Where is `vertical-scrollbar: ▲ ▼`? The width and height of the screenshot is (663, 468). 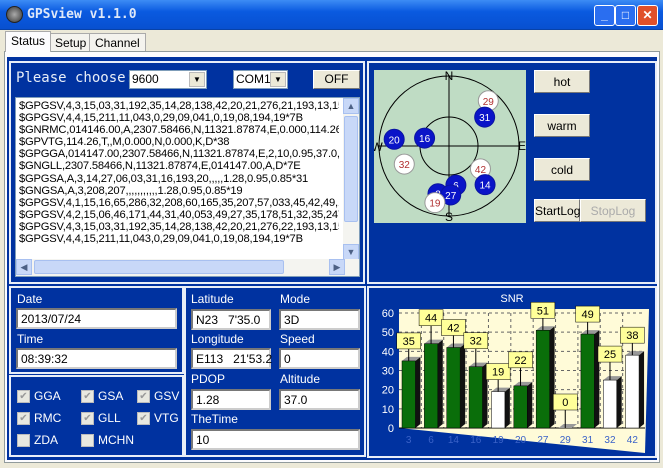
vertical-scrollbar: ▲ ▼ is located at coordinates (351, 179).